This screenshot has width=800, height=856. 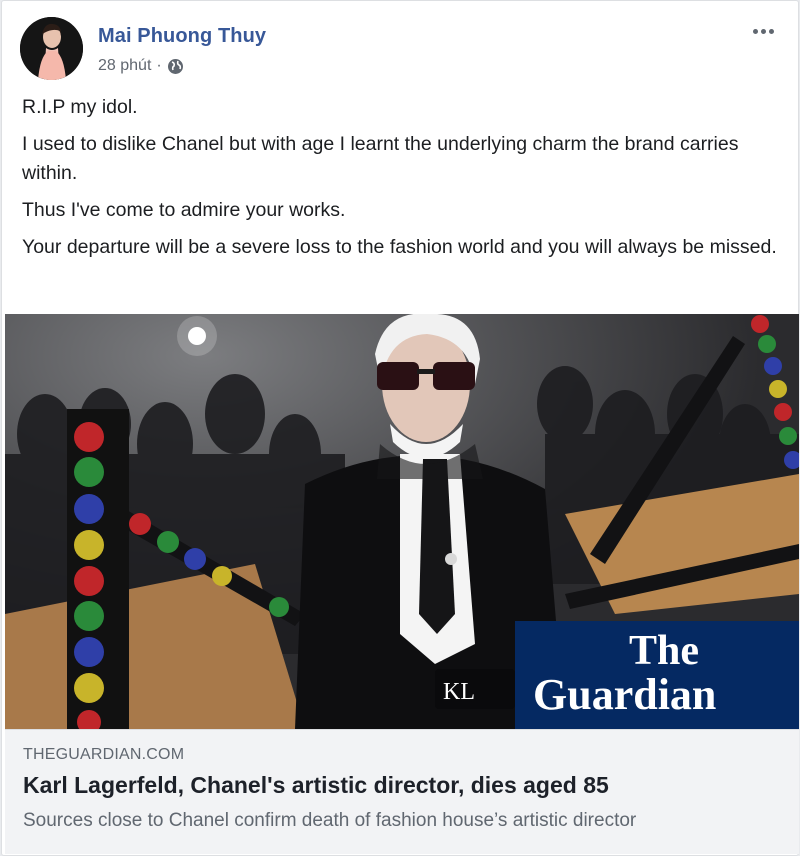 I want to click on post-paragraph: Thus I've come to admire your works., so click(x=184, y=210).